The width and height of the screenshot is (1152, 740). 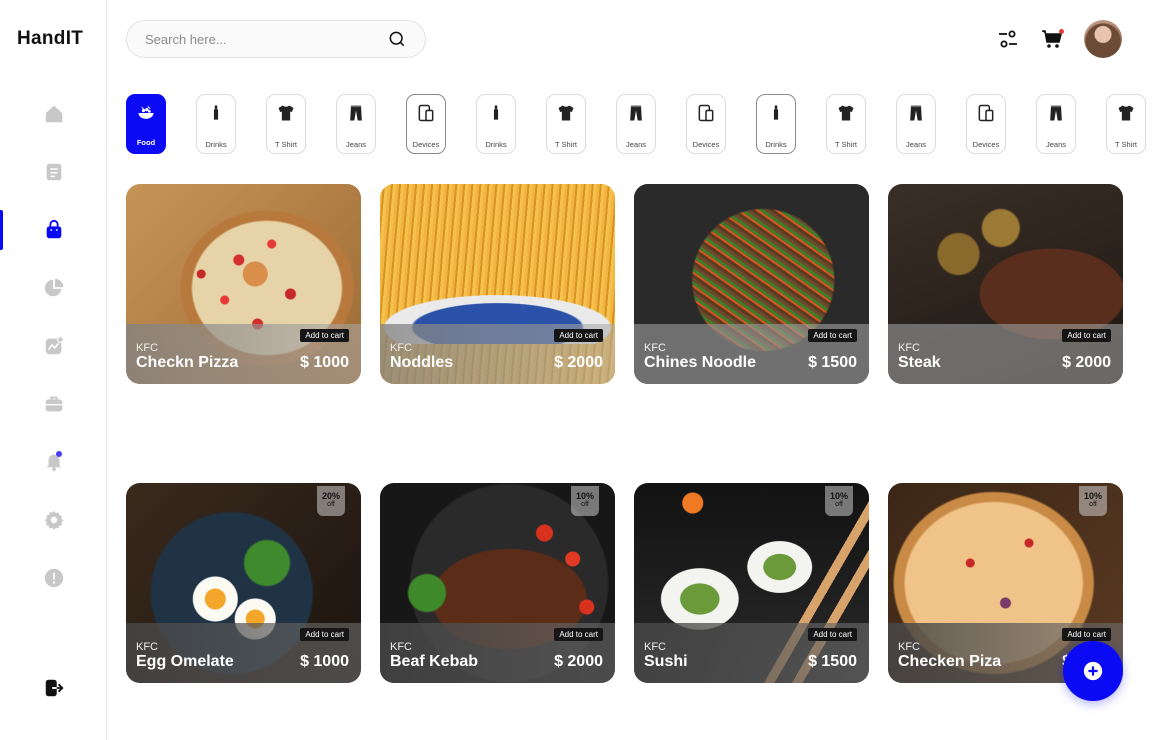 I want to click on tshirt-icon, so click(x=286, y=115).